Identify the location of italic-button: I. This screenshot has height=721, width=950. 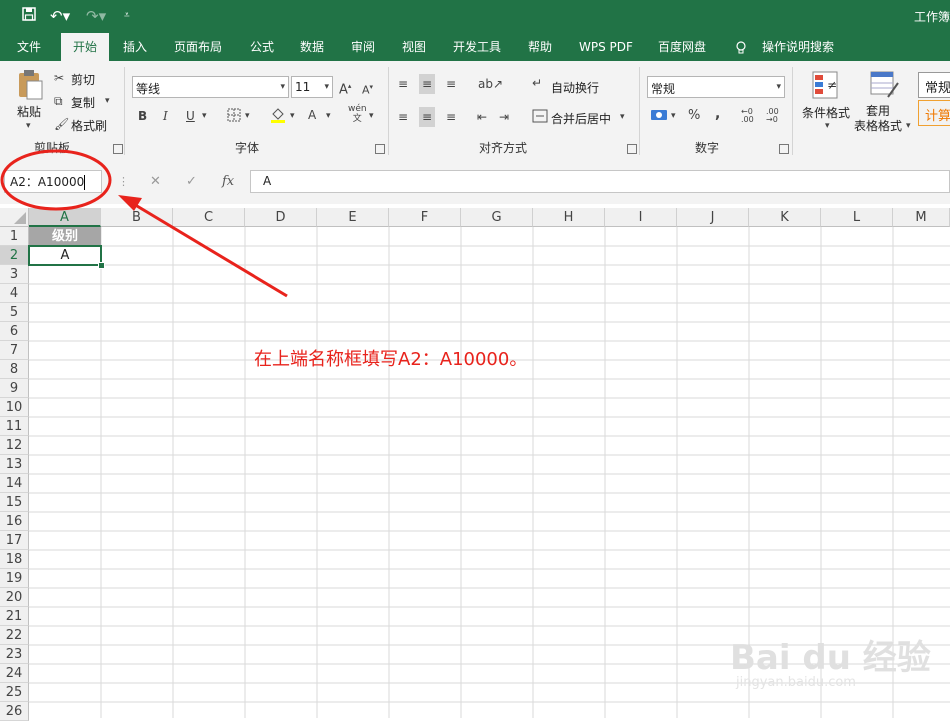
(165, 116).